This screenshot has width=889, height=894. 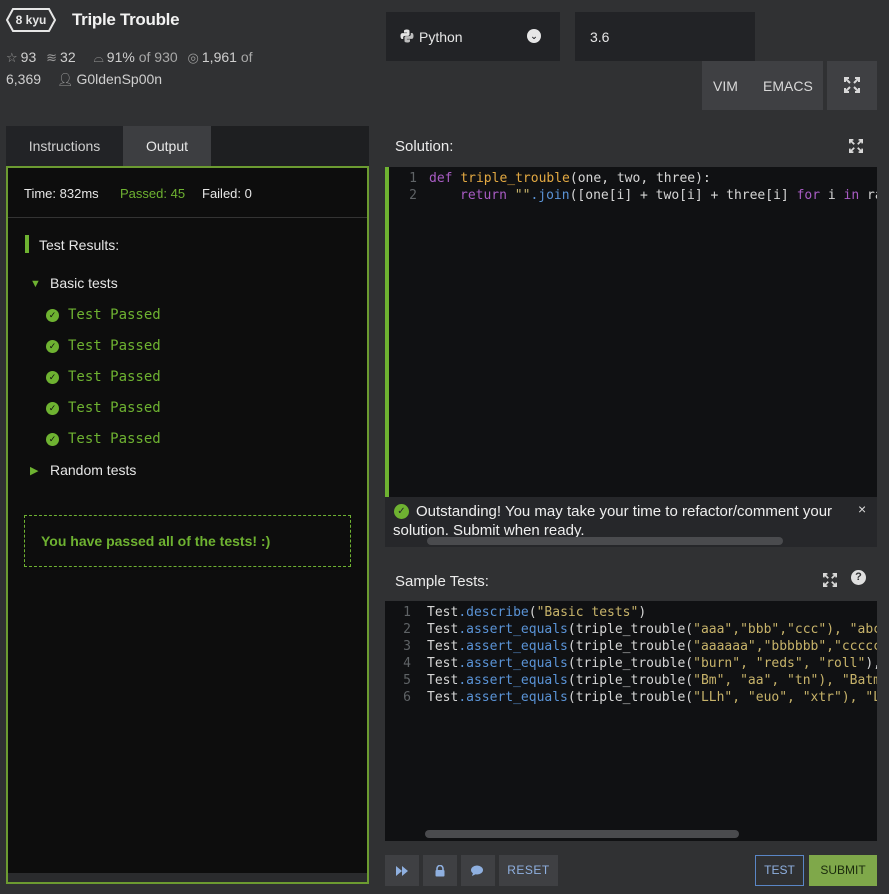 I want to click on satisfaction-icon: ⌓, so click(x=98, y=57).